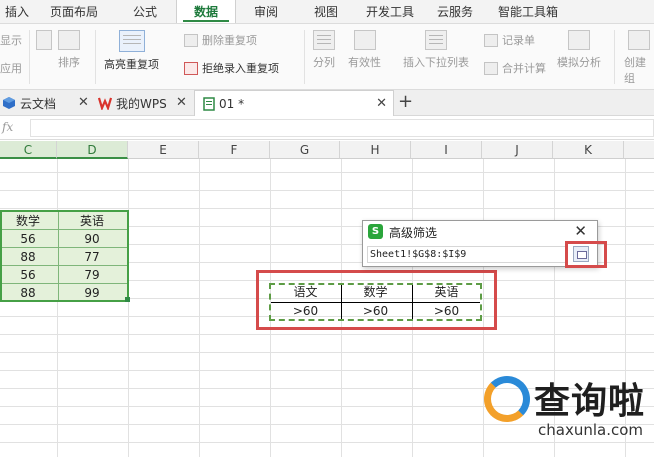 The width and height of the screenshot is (654, 457). What do you see at coordinates (455, 11) in the screenshot?
I see `tab-cloud: 云服务` at bounding box center [455, 11].